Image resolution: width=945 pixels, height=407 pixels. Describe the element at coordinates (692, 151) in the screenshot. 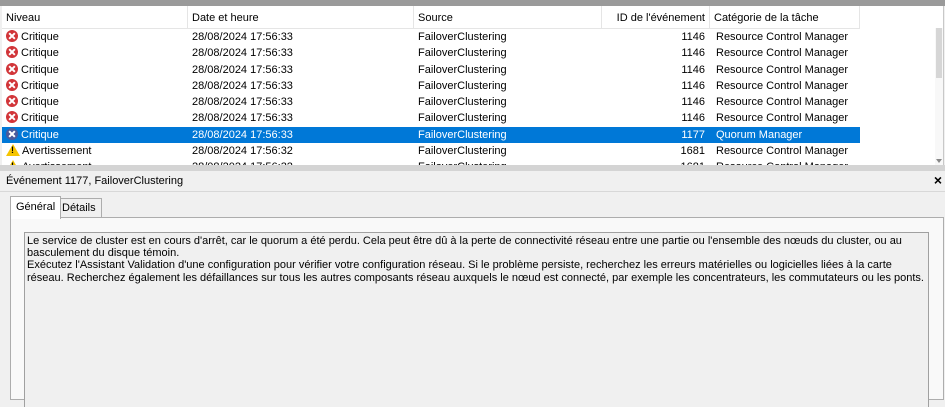

I see `event-id-cell-text: 1681` at that location.